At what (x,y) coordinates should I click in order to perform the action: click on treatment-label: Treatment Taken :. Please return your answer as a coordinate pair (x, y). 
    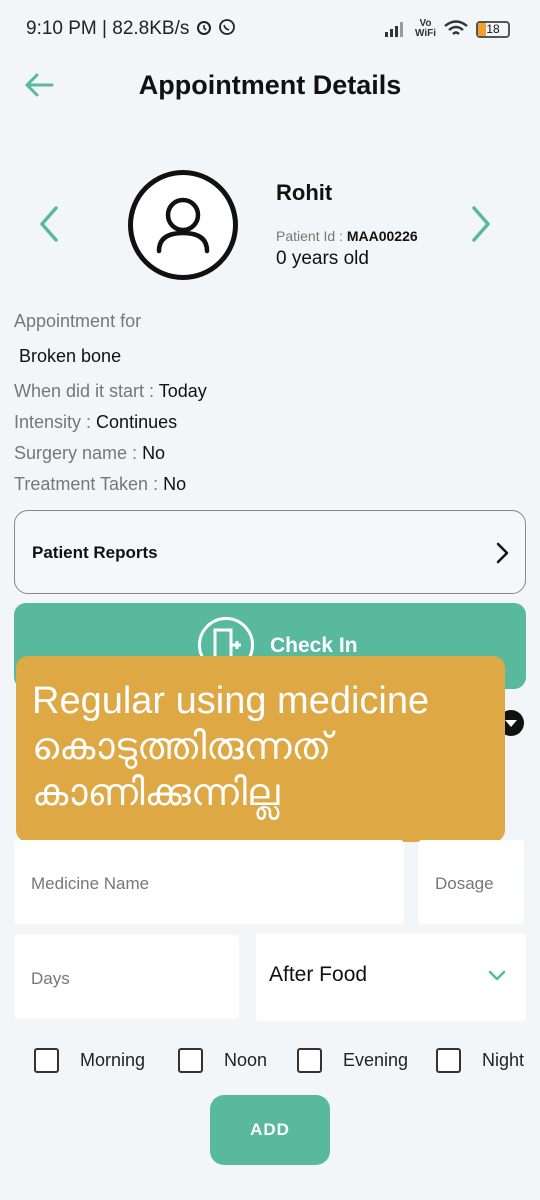
    Looking at the image, I should click on (89, 484).